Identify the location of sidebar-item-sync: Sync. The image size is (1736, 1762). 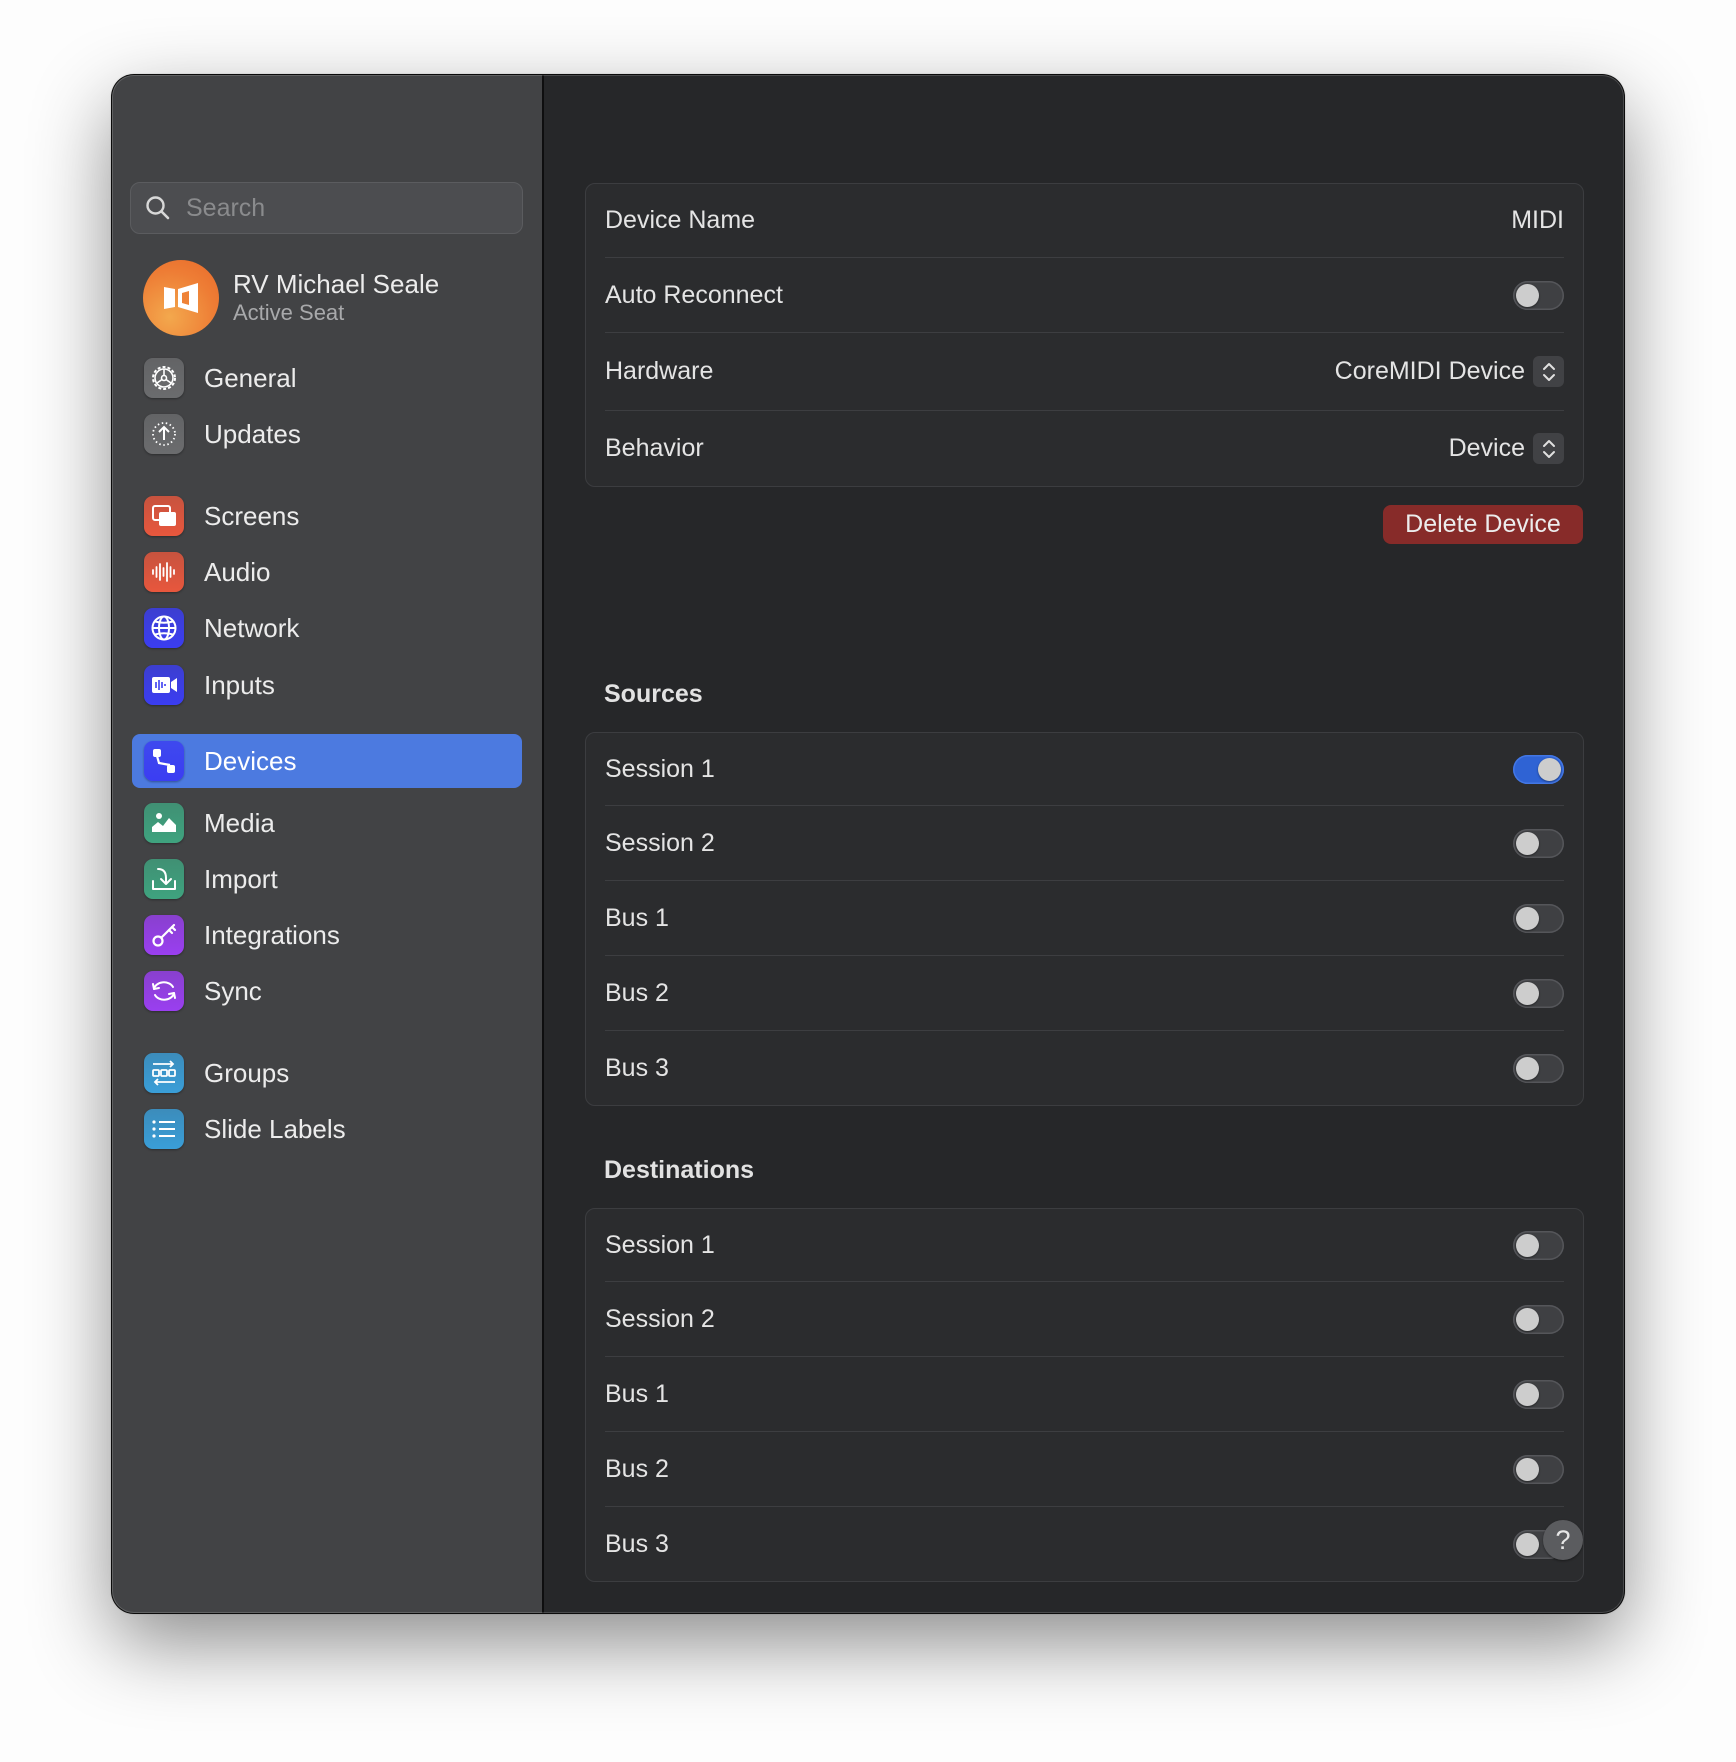
(327, 991).